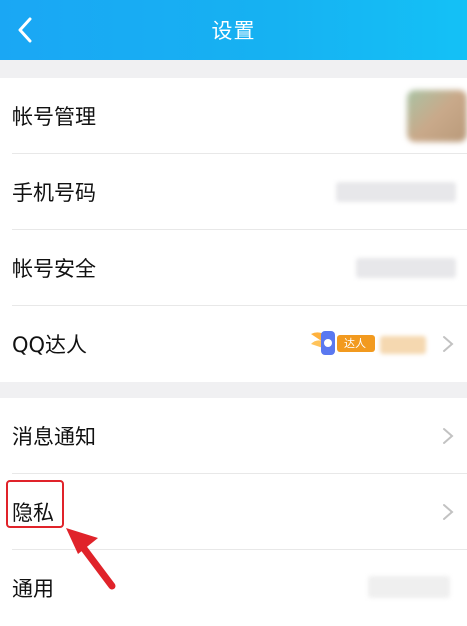 The width and height of the screenshot is (467, 626). I want to click on settings-item-label: 手机号码, so click(54, 193).